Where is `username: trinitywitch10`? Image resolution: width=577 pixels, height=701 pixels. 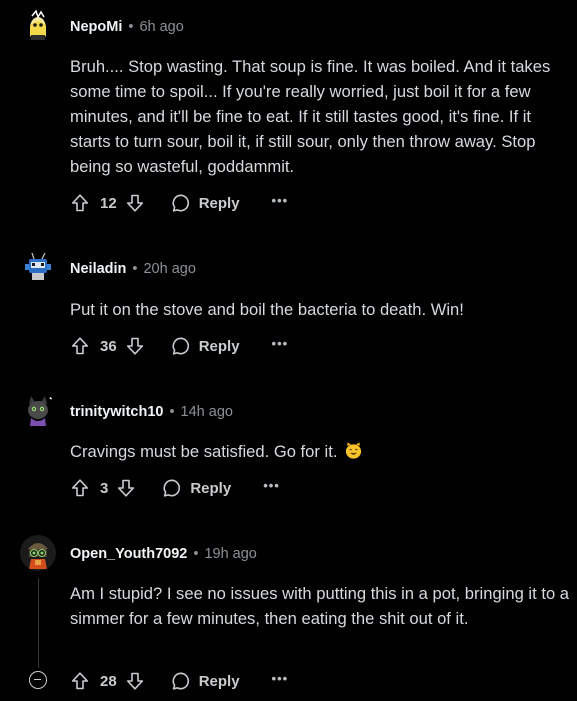 username: trinitywitch10 is located at coordinates (116, 412).